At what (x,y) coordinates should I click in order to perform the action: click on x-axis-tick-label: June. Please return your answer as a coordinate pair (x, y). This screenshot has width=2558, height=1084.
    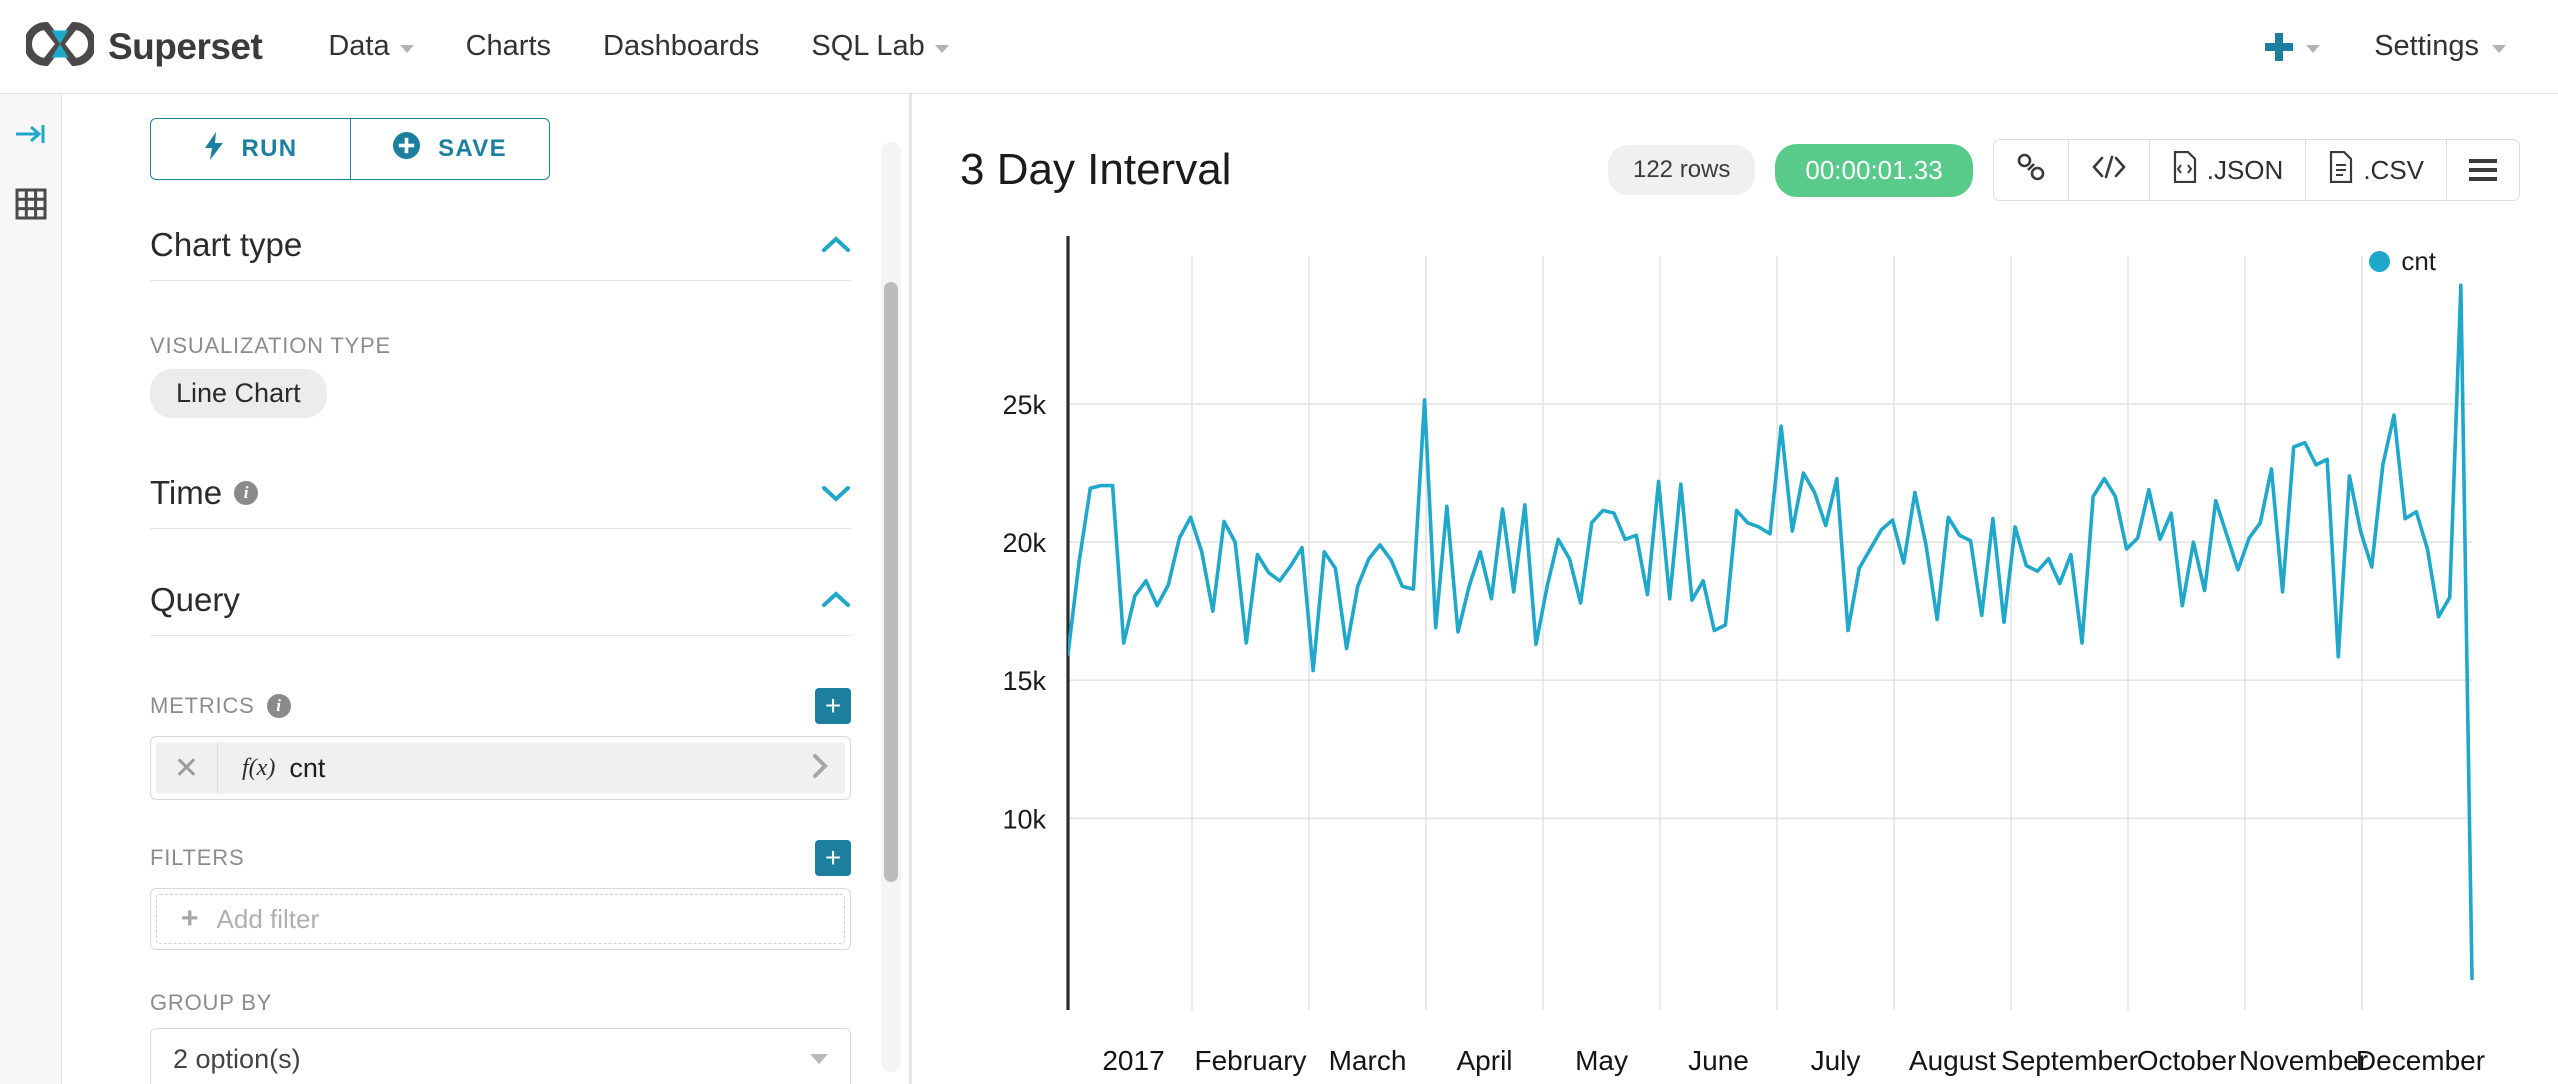
    Looking at the image, I should click on (1718, 1060).